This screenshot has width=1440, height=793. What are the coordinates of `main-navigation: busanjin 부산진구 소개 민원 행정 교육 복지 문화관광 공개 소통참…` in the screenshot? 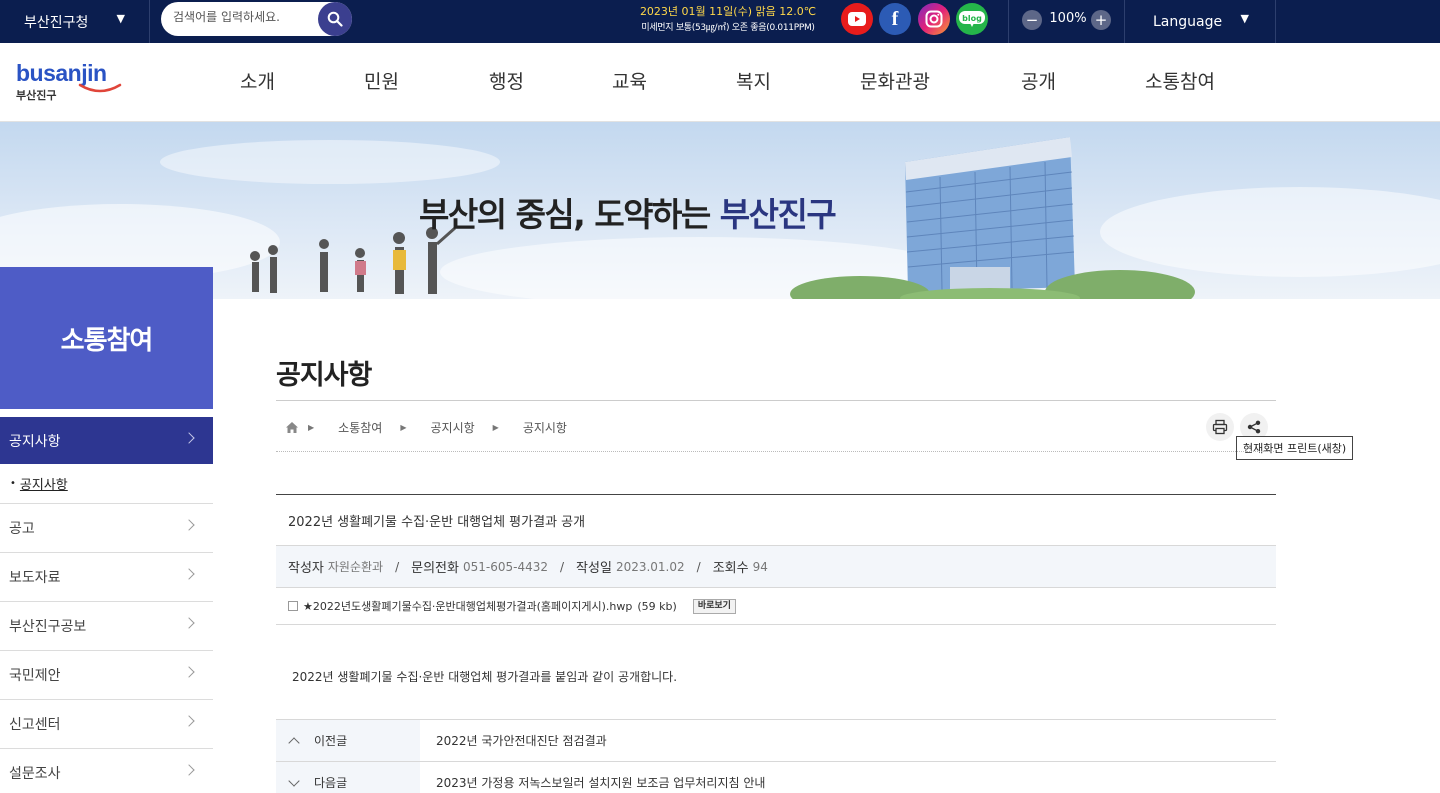 It's located at (720, 82).